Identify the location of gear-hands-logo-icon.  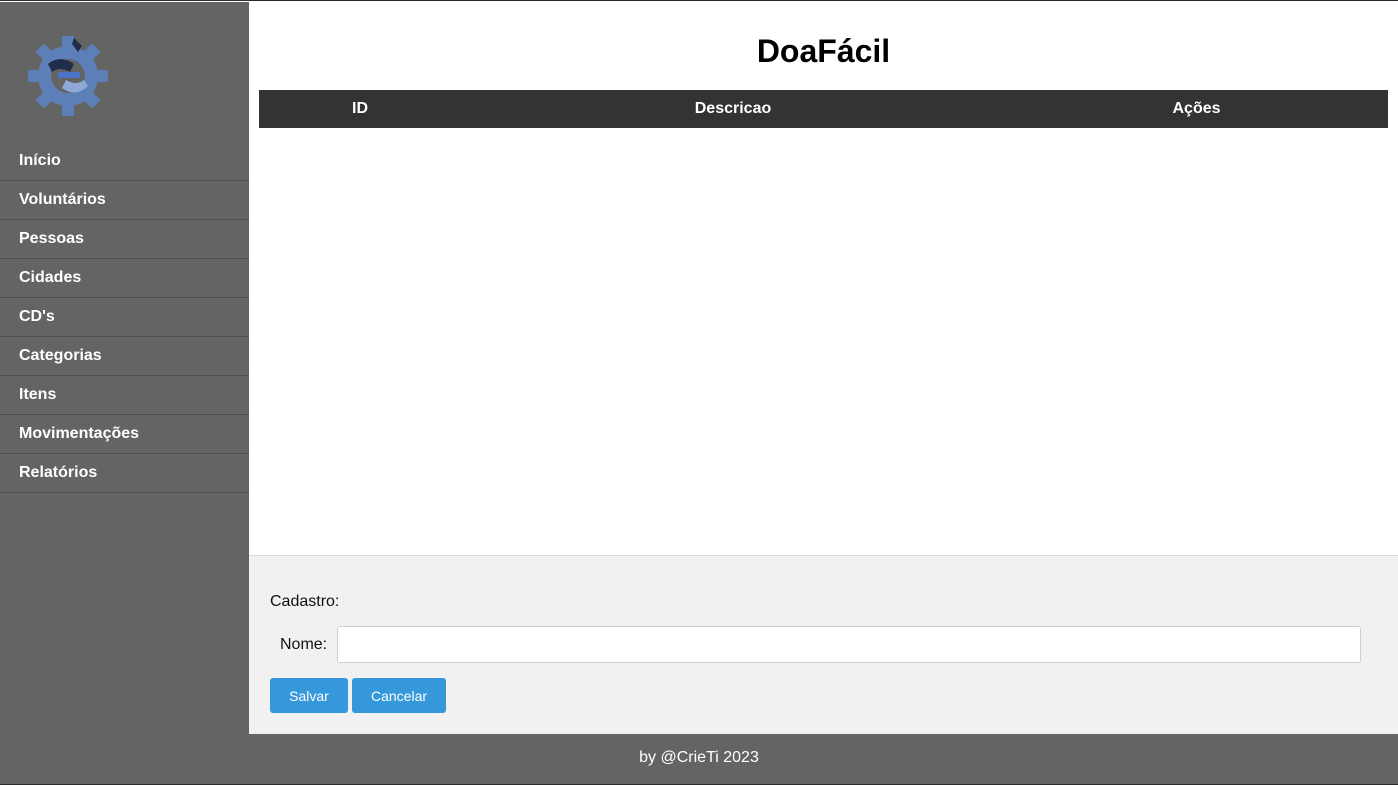
(68, 76).